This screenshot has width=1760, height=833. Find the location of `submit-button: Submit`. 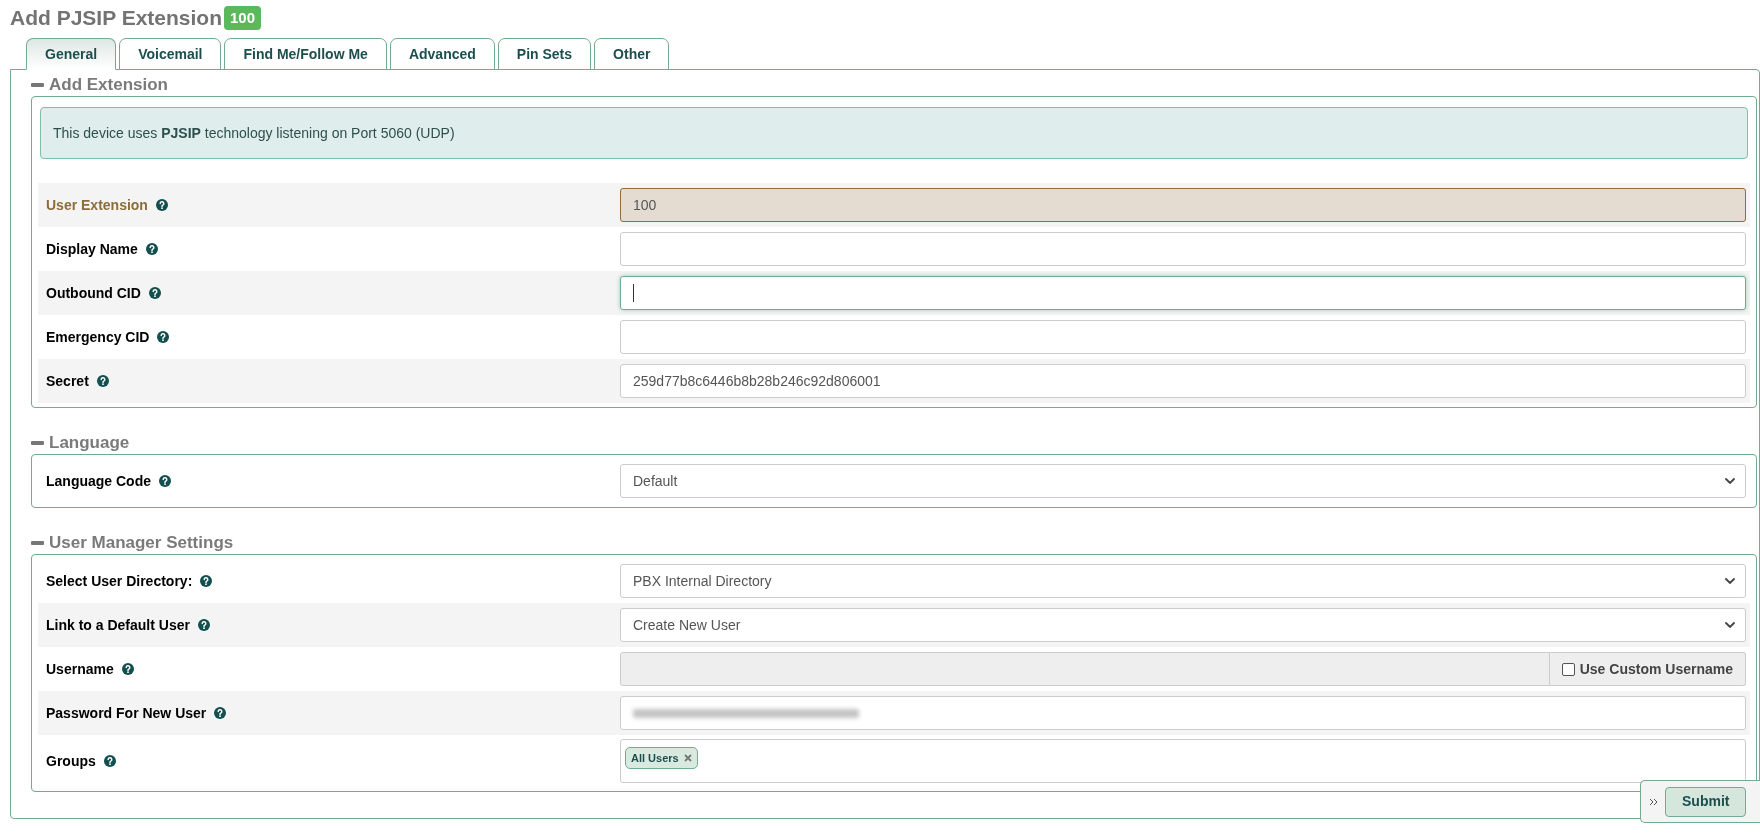

submit-button: Submit is located at coordinates (1706, 801).